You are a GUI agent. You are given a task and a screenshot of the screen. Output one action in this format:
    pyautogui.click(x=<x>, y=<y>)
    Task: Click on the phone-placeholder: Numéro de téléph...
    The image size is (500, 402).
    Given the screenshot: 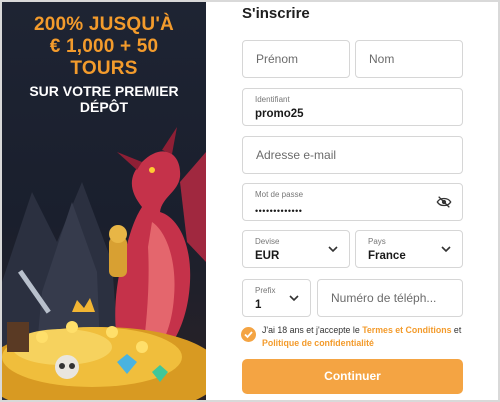 What is the action you would take?
    pyautogui.click(x=384, y=298)
    